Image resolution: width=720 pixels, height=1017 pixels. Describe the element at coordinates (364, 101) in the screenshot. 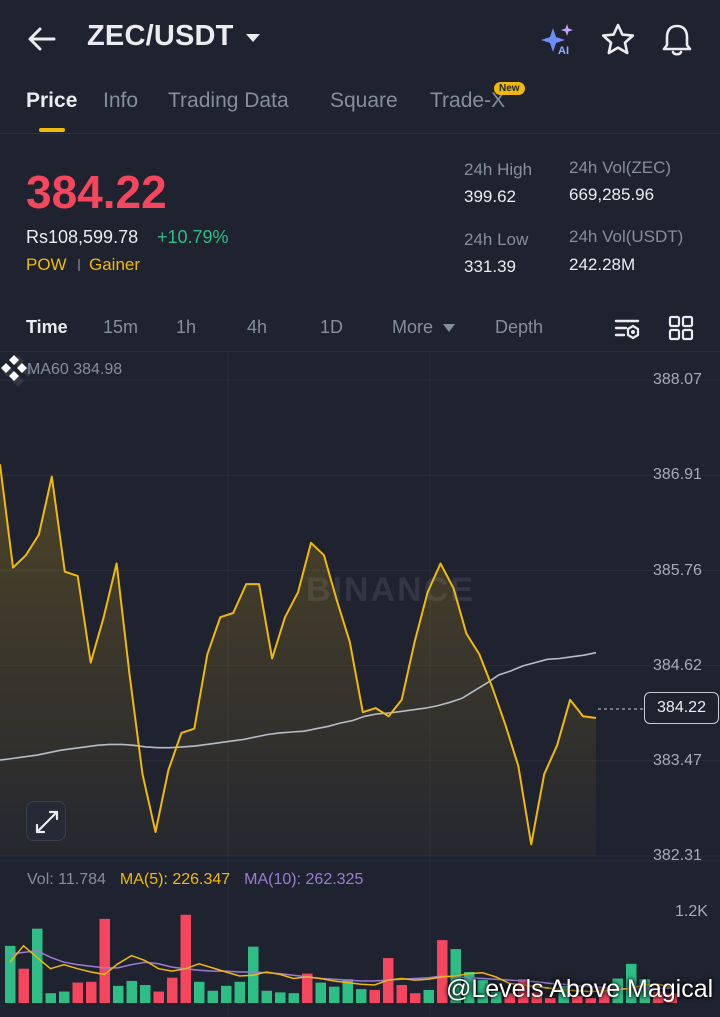

I see `tab-square: Square` at that location.